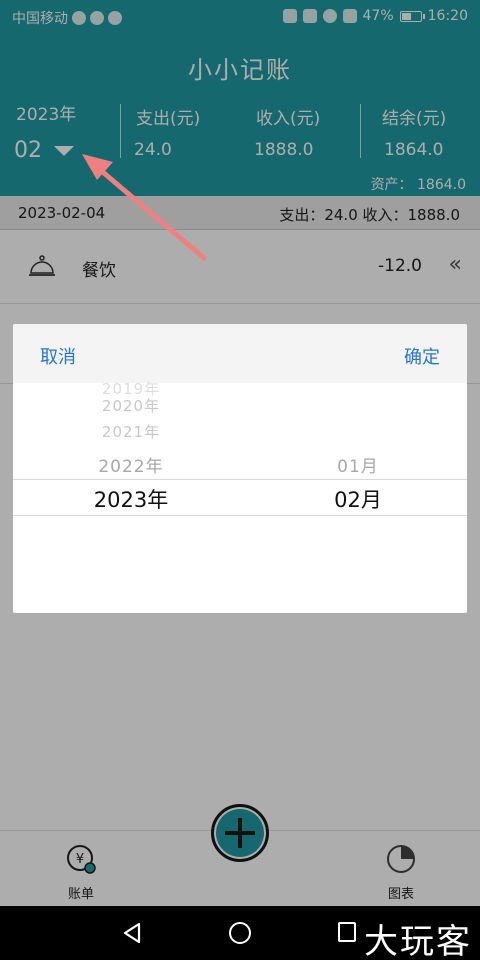 The image size is (480, 960). I want to click on picker-year-option: 2022年, so click(131, 464).